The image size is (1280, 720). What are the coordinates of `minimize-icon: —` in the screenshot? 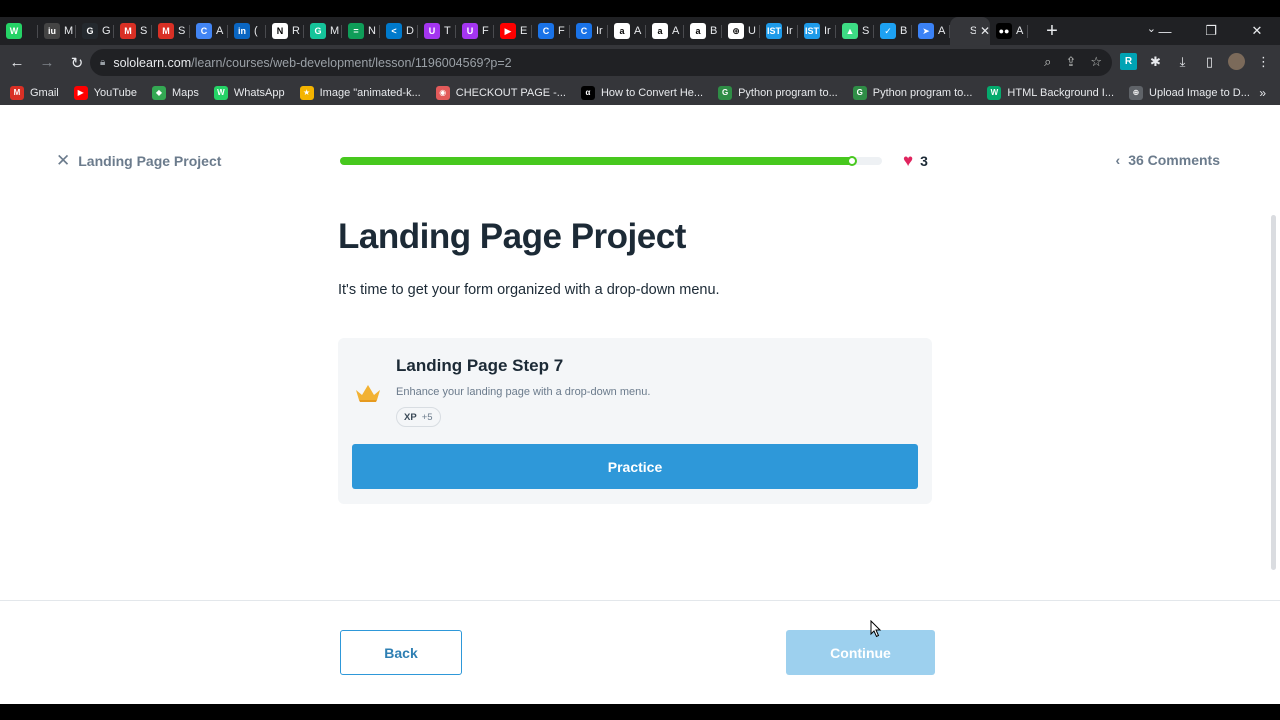 It's located at (1165, 31).